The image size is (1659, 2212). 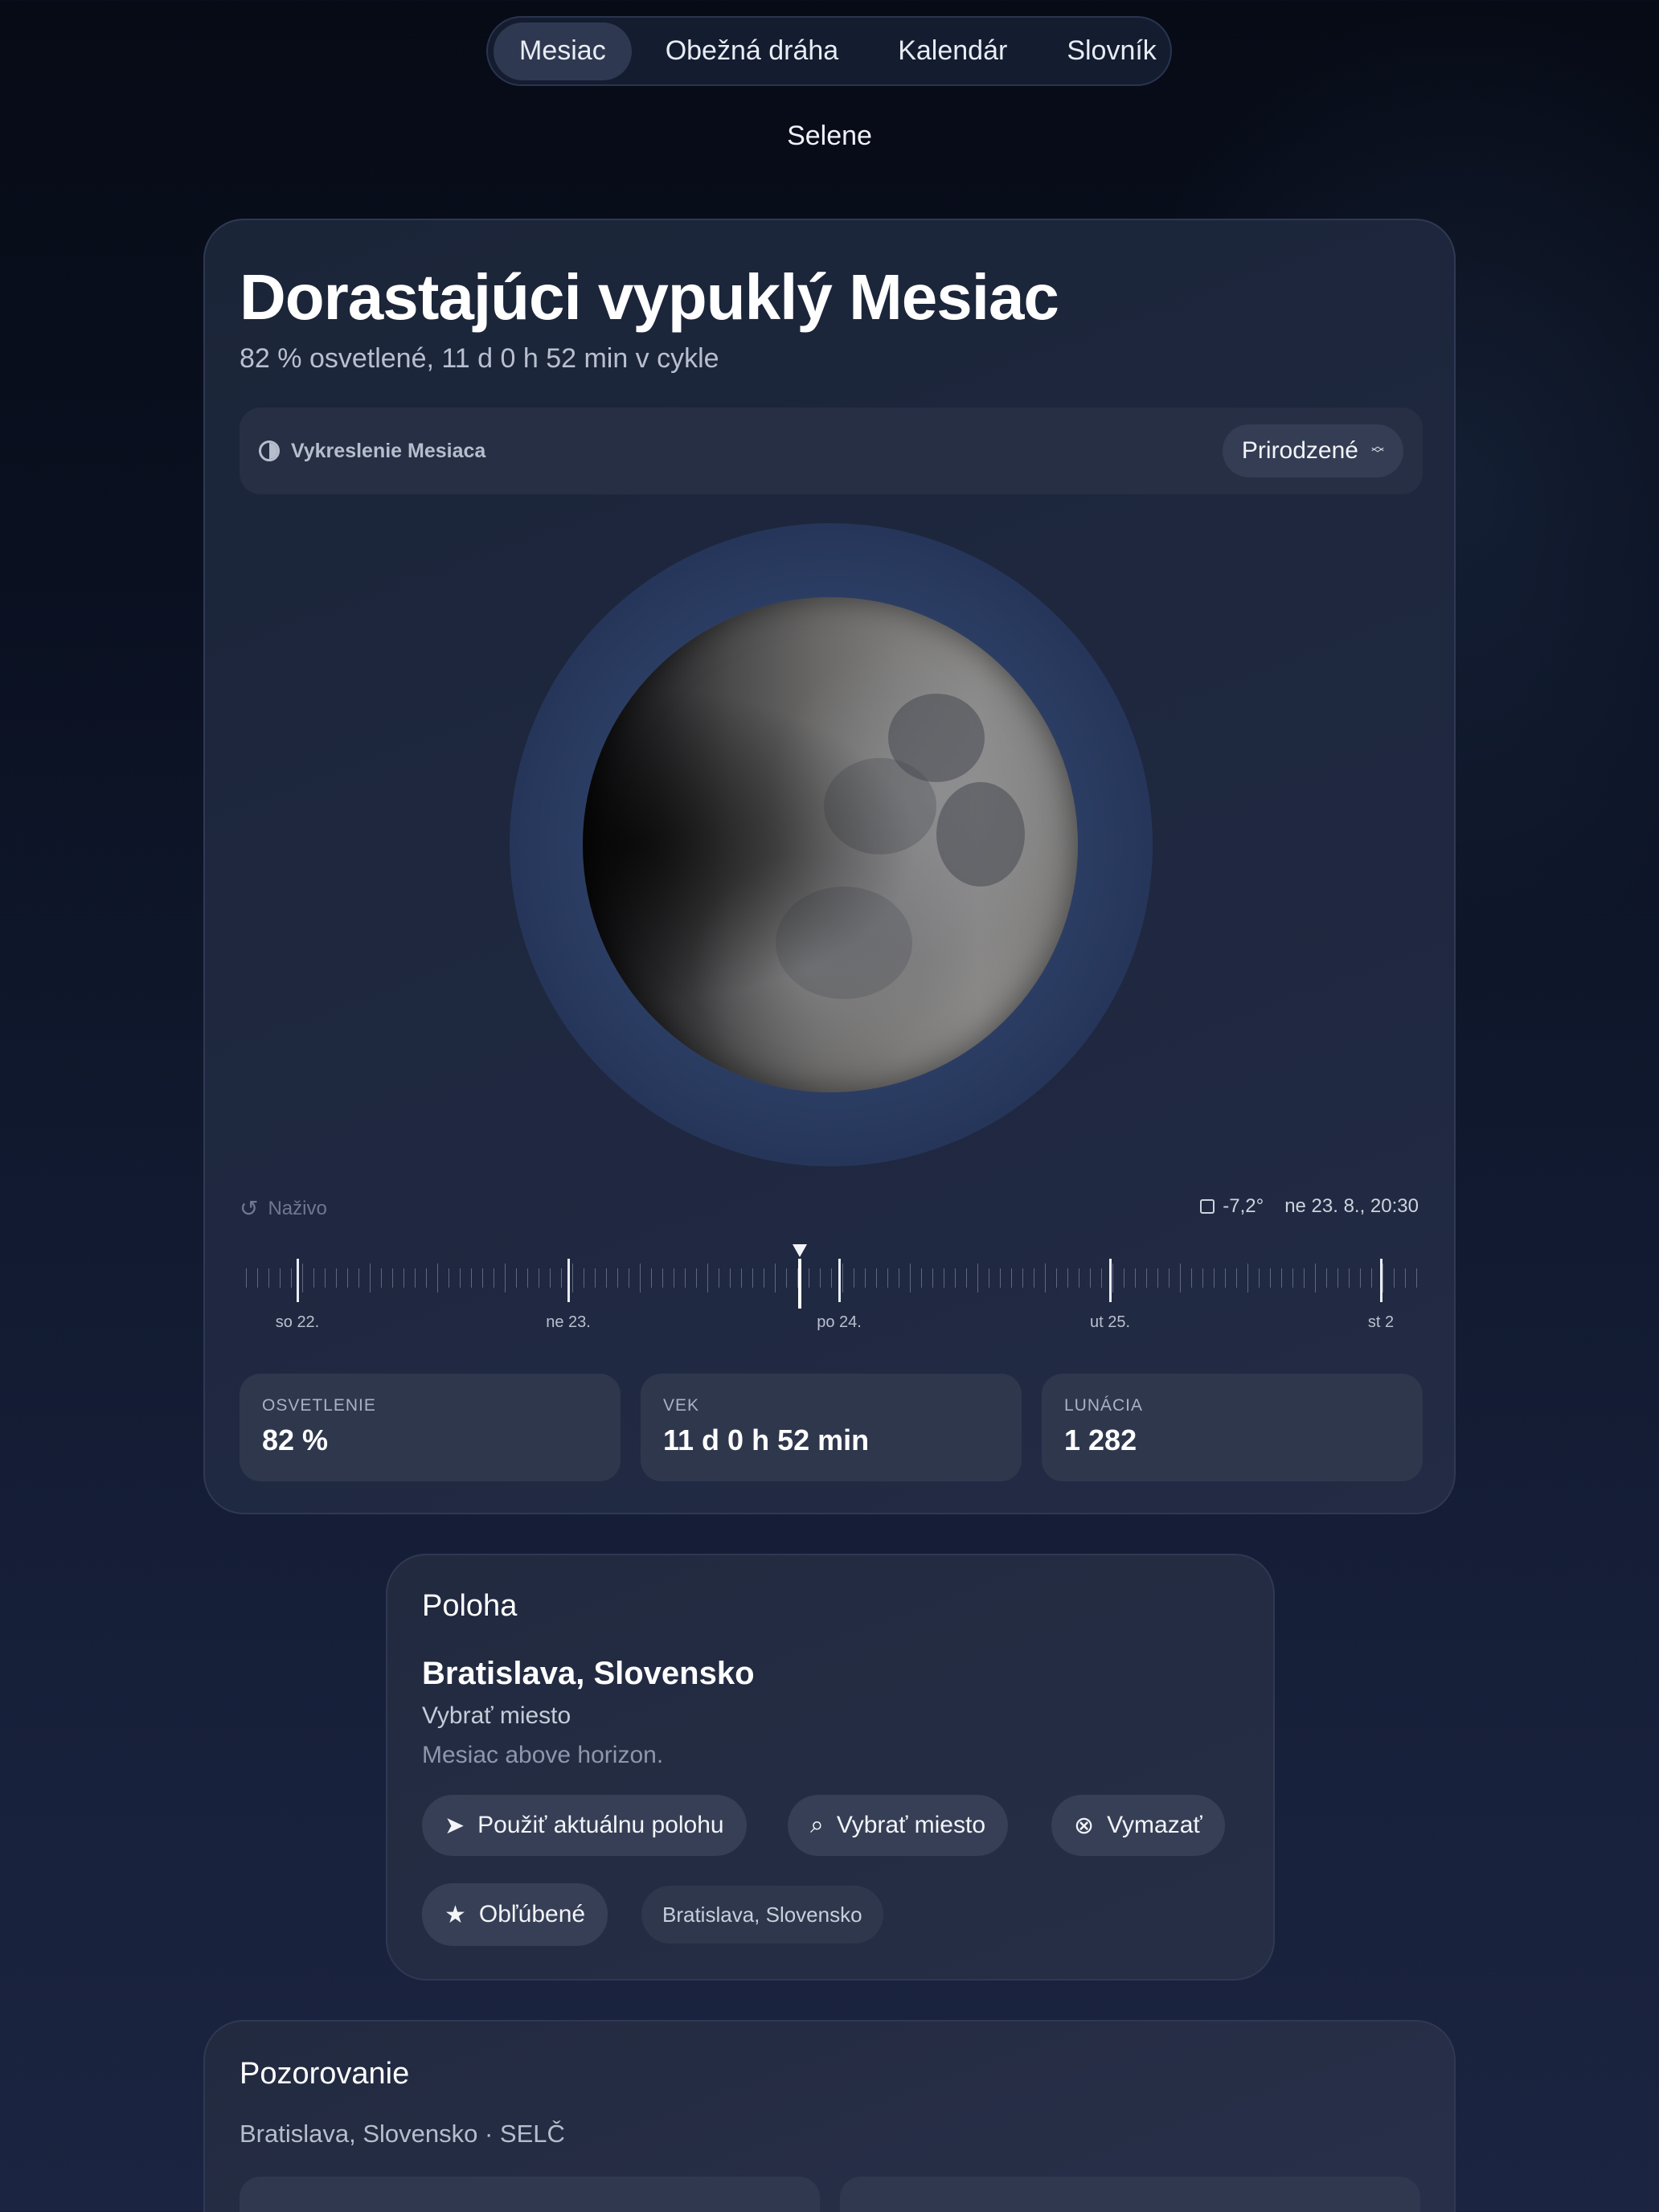 I want to click on observation-heading: Pozorovanie, so click(x=325, y=2074).